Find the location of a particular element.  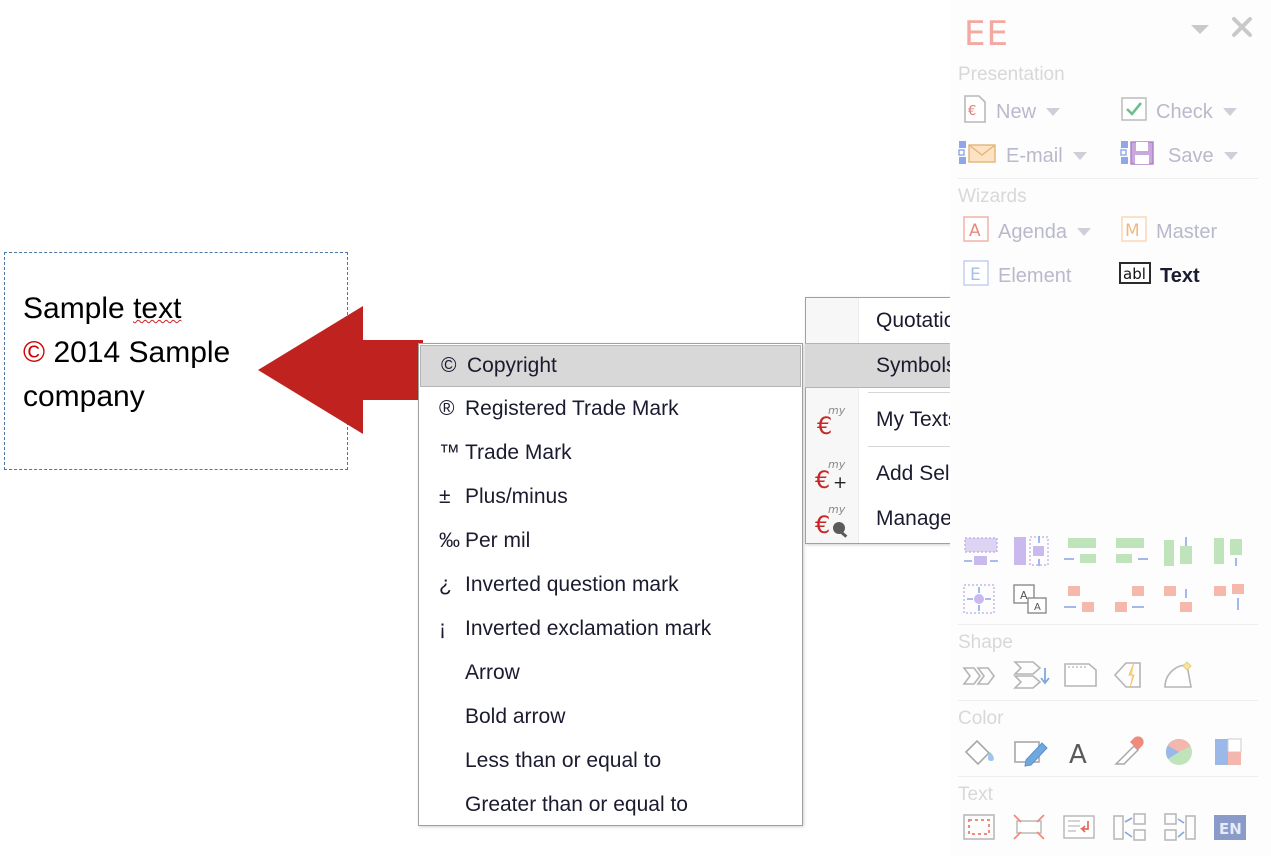

check-button: Check is located at coordinates (1178, 112).